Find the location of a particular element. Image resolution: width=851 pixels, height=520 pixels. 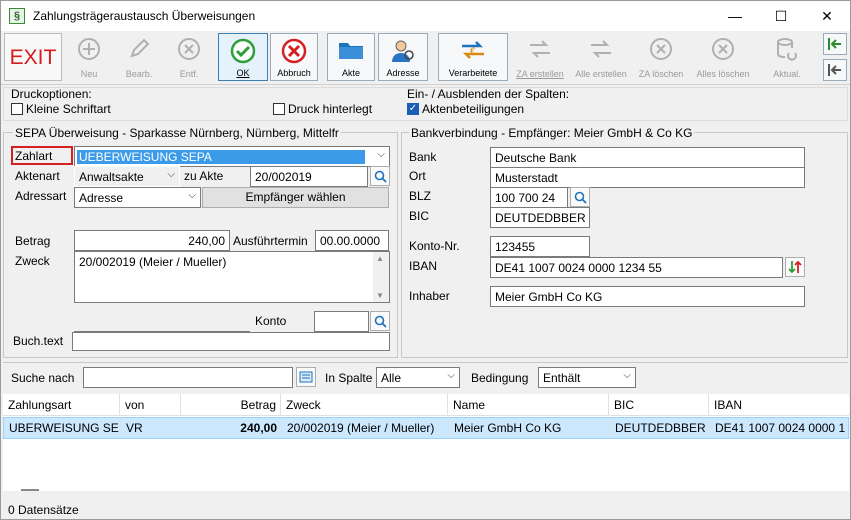

maximize-button: ☐ is located at coordinates (781, 16).